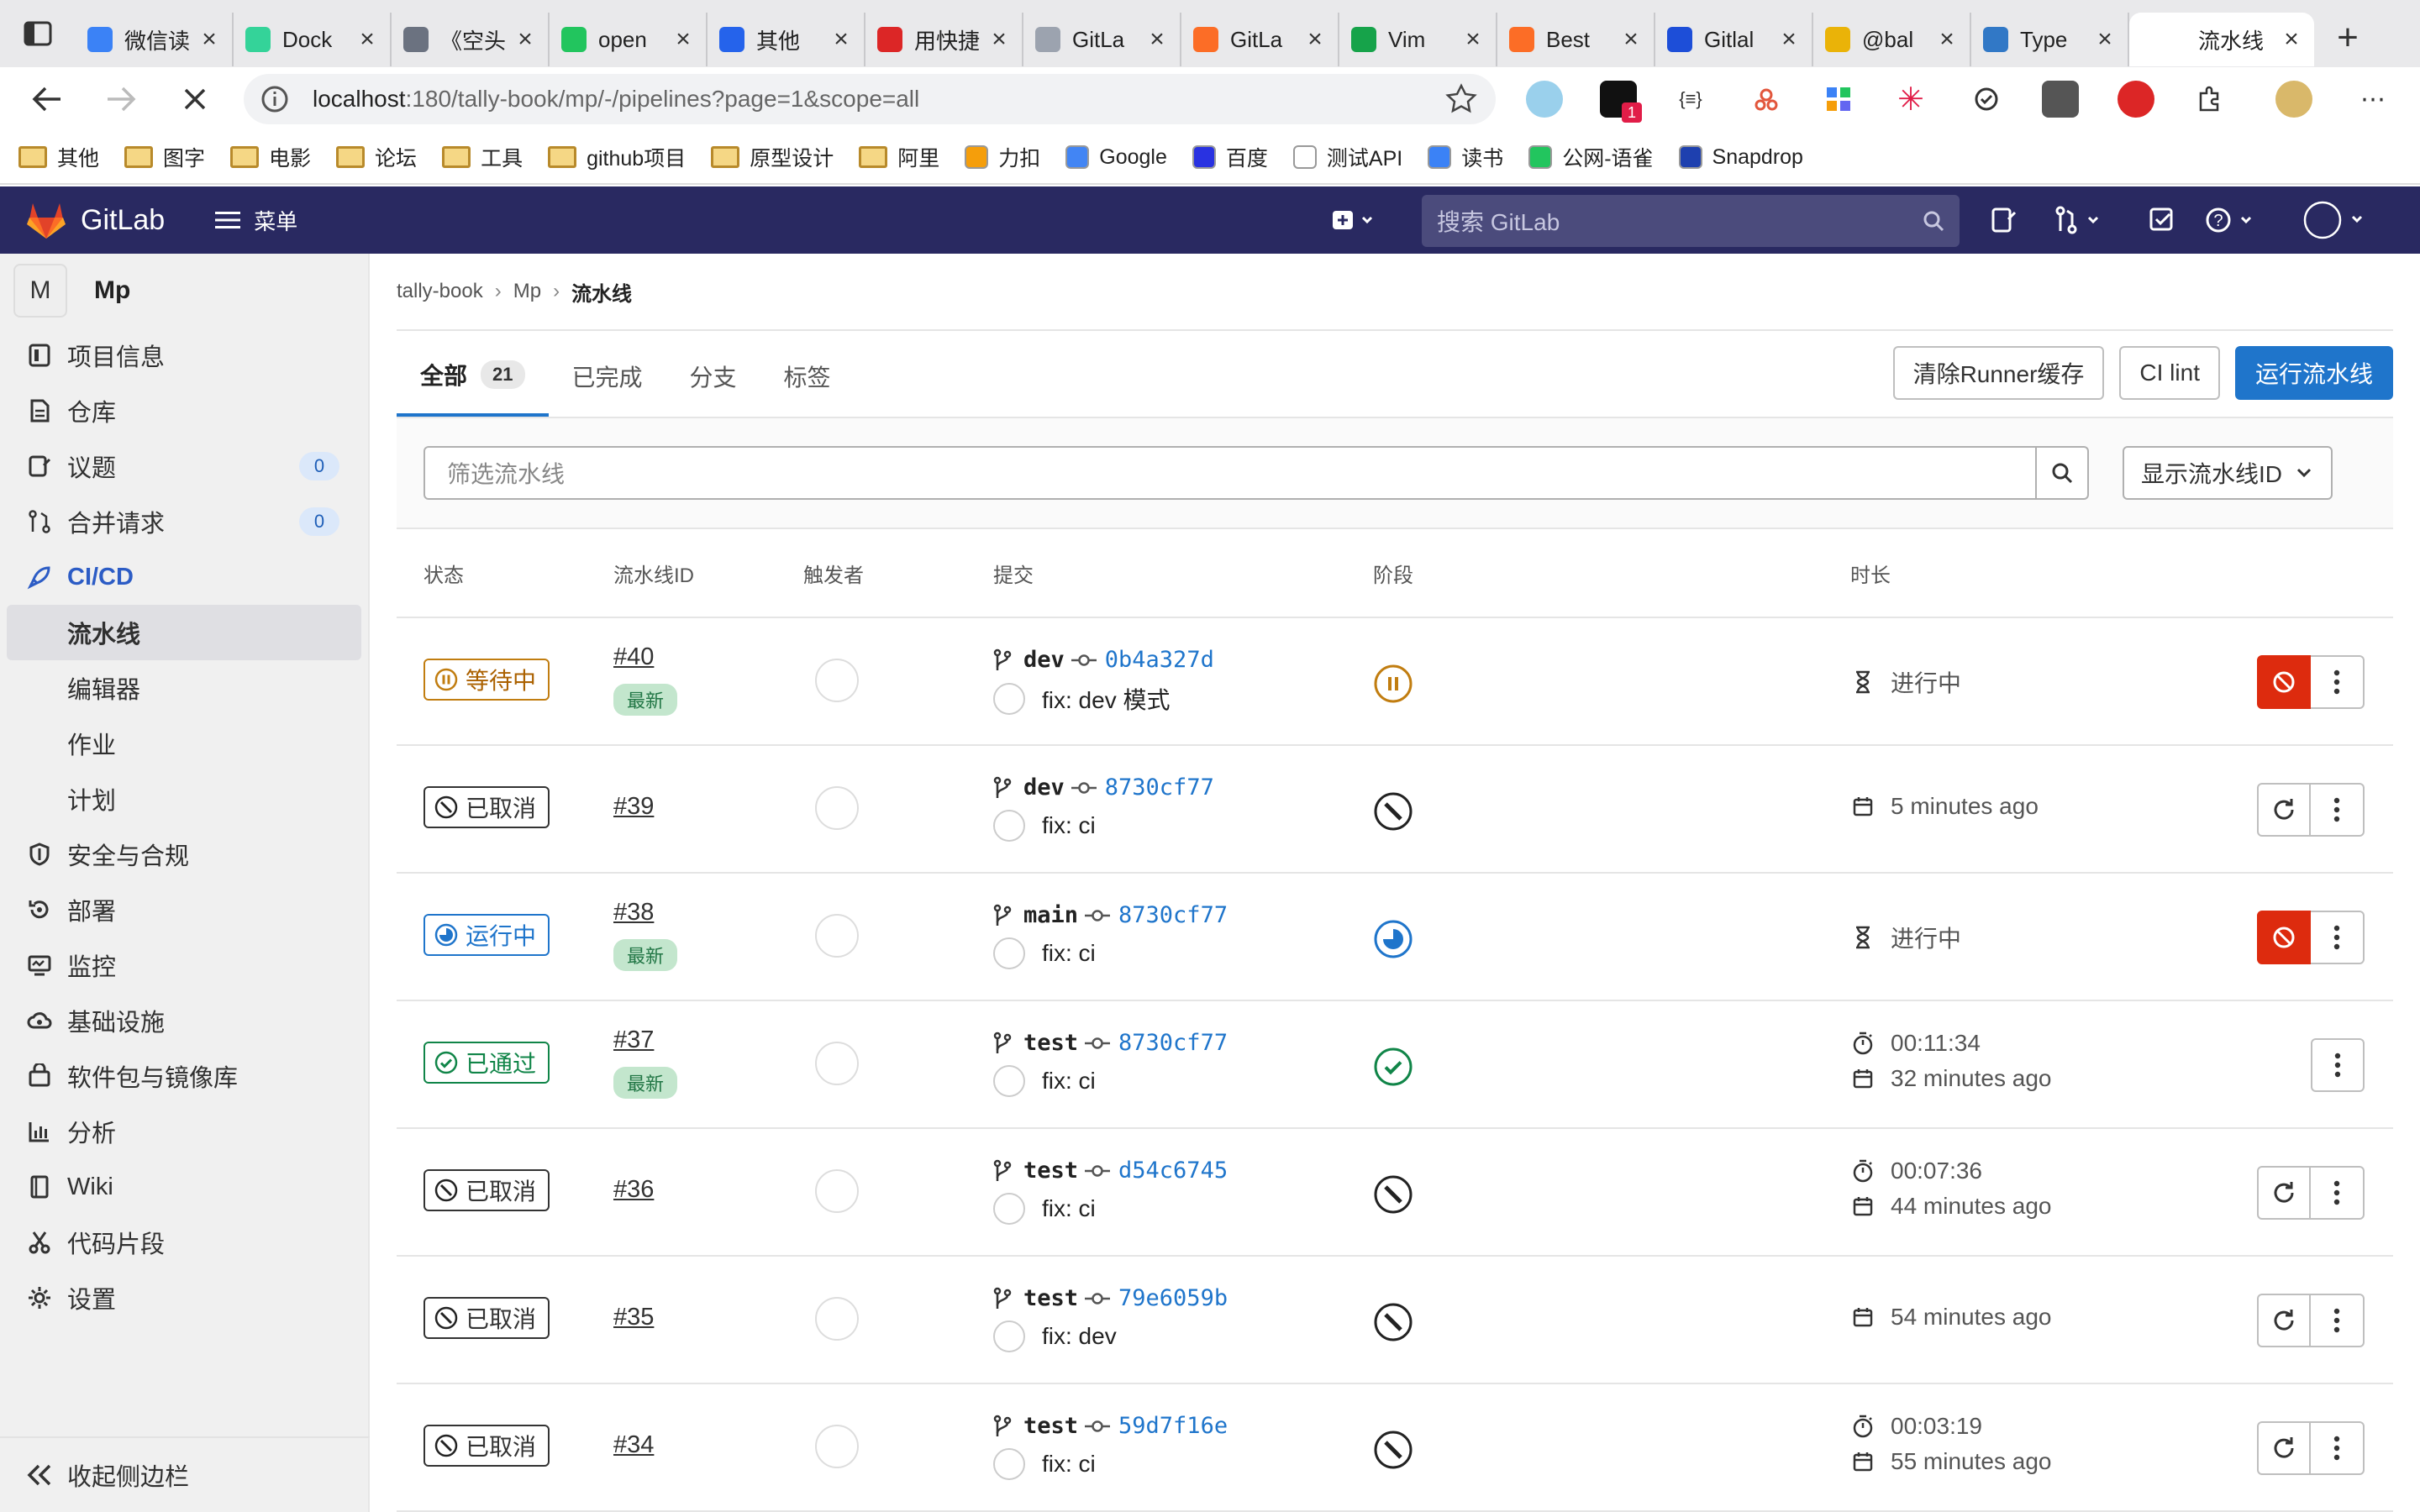 This screenshot has width=2420, height=1512. I want to click on bookmark-folder: 论坛, so click(376, 157).